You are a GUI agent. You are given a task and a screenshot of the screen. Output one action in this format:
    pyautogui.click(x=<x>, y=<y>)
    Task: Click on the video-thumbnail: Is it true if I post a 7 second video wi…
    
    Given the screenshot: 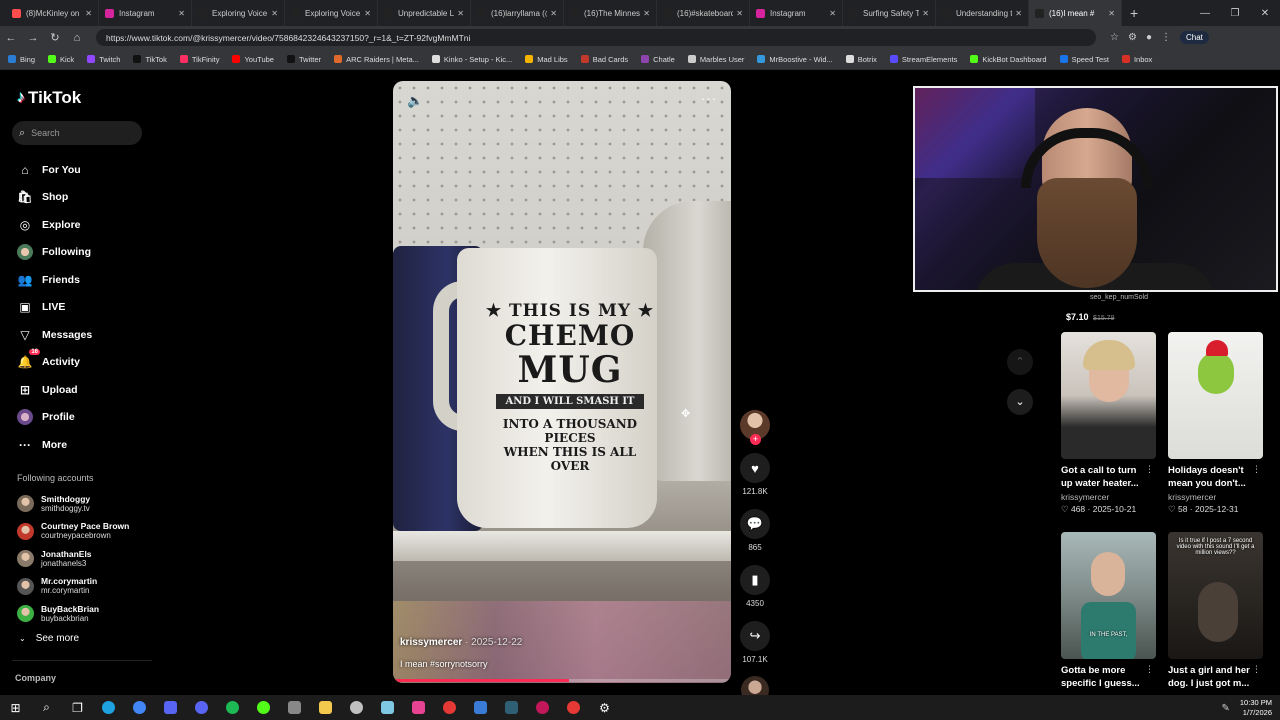 What is the action you would take?
    pyautogui.click(x=1215, y=595)
    